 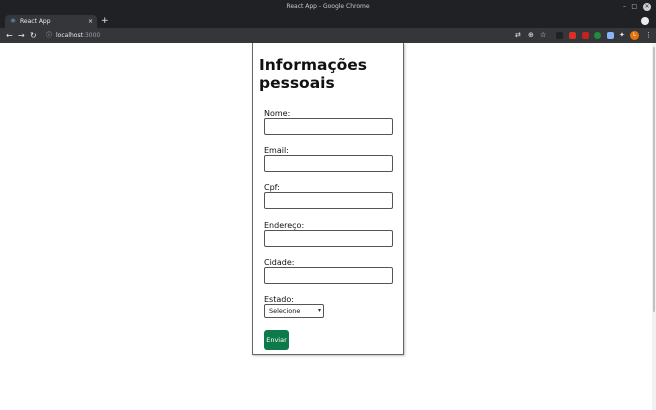 I want to click on forward-button: →, so click(x=21, y=35).